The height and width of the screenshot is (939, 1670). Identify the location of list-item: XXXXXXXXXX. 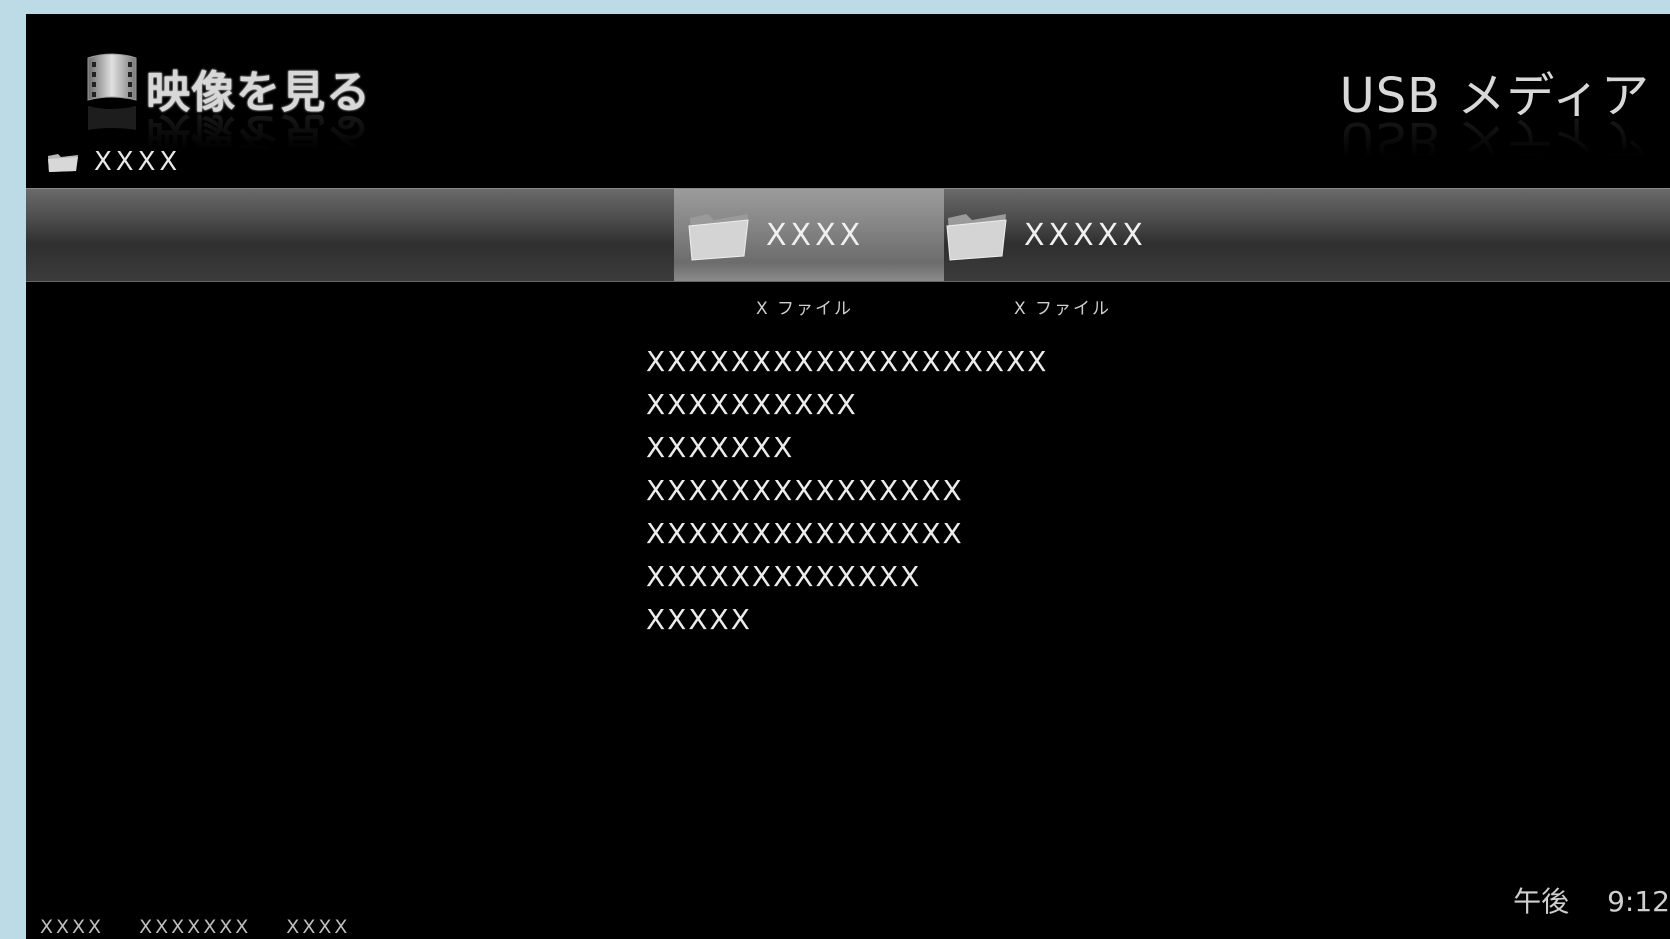
(752, 404).